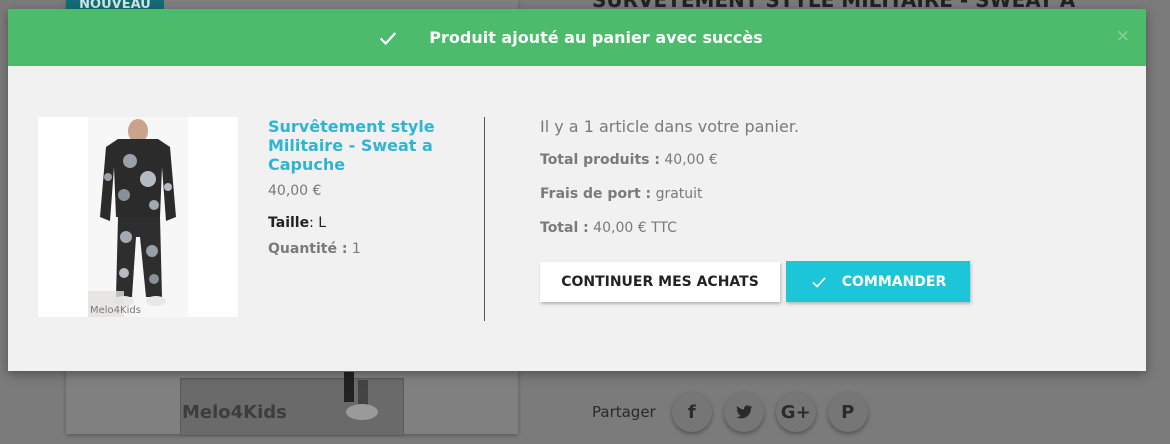  I want to click on continue-shopping-button: CONTINUER MES ACHATS, so click(660, 282).